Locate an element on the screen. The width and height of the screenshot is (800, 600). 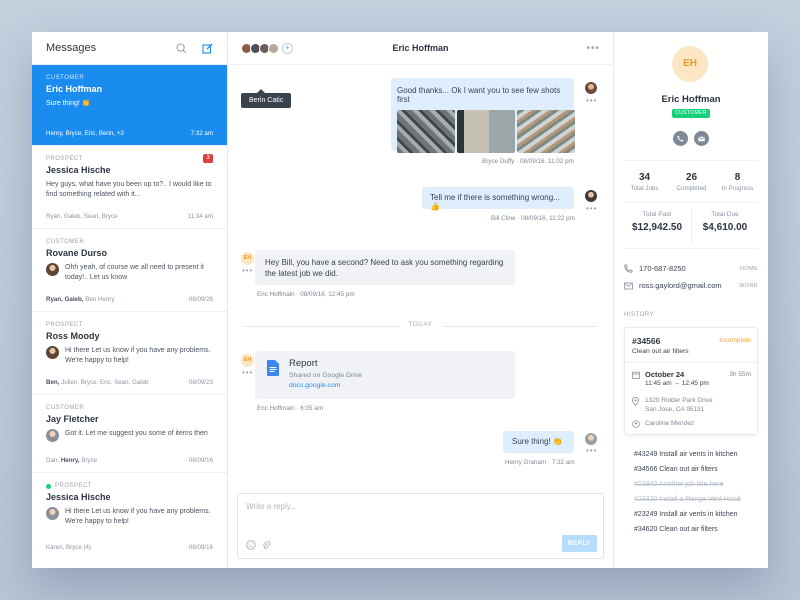
emoji-icon is located at coordinates (251, 545).